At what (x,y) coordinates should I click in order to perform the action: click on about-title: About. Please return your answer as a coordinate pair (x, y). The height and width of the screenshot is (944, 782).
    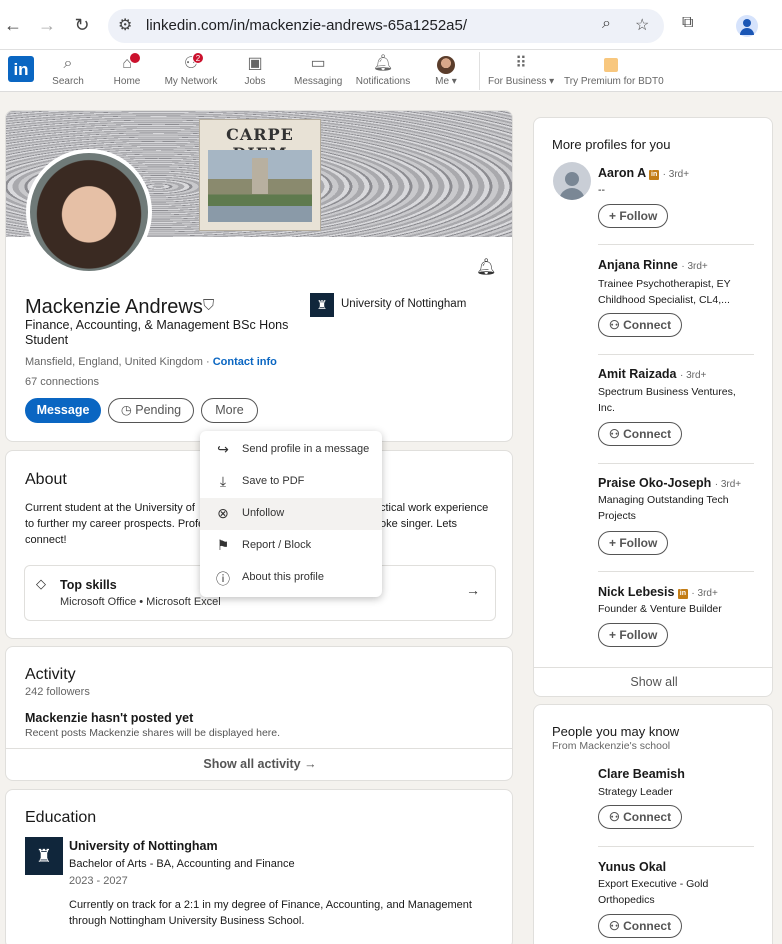
    Looking at the image, I should click on (46, 479).